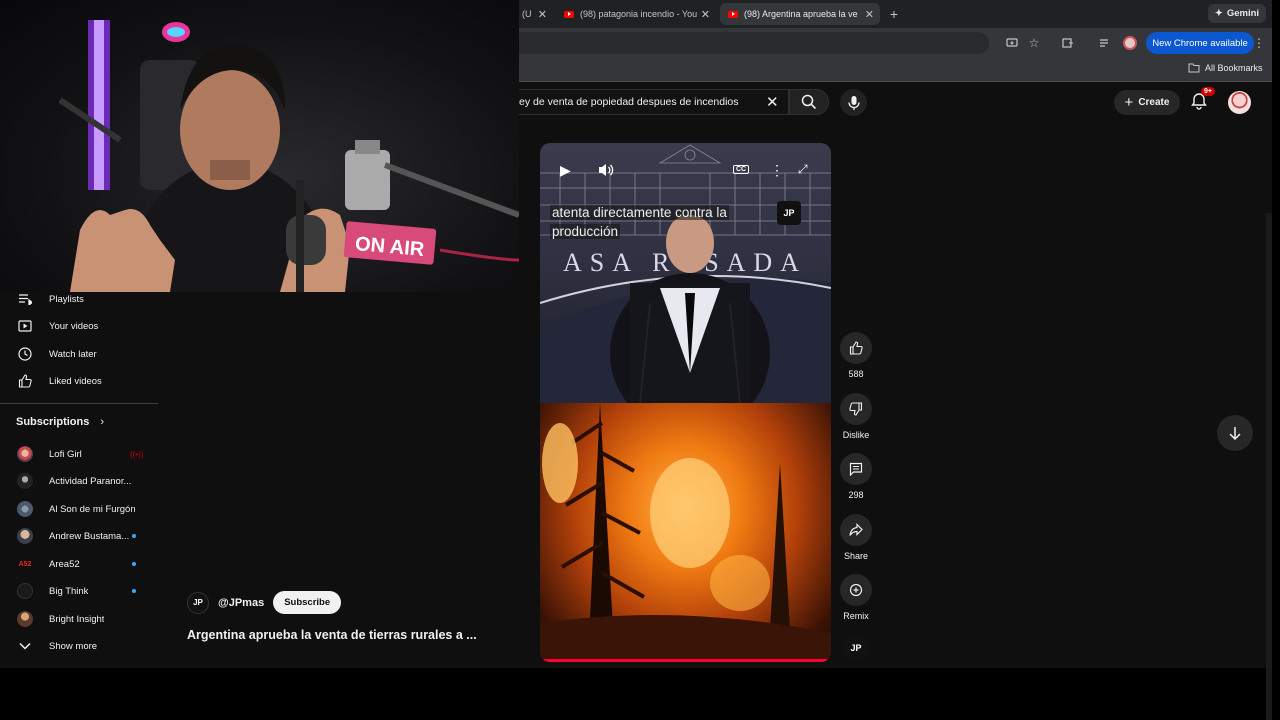 The height and width of the screenshot is (720, 1280). I want to click on sidebar-item-your-videos: Your videos, so click(79, 326).